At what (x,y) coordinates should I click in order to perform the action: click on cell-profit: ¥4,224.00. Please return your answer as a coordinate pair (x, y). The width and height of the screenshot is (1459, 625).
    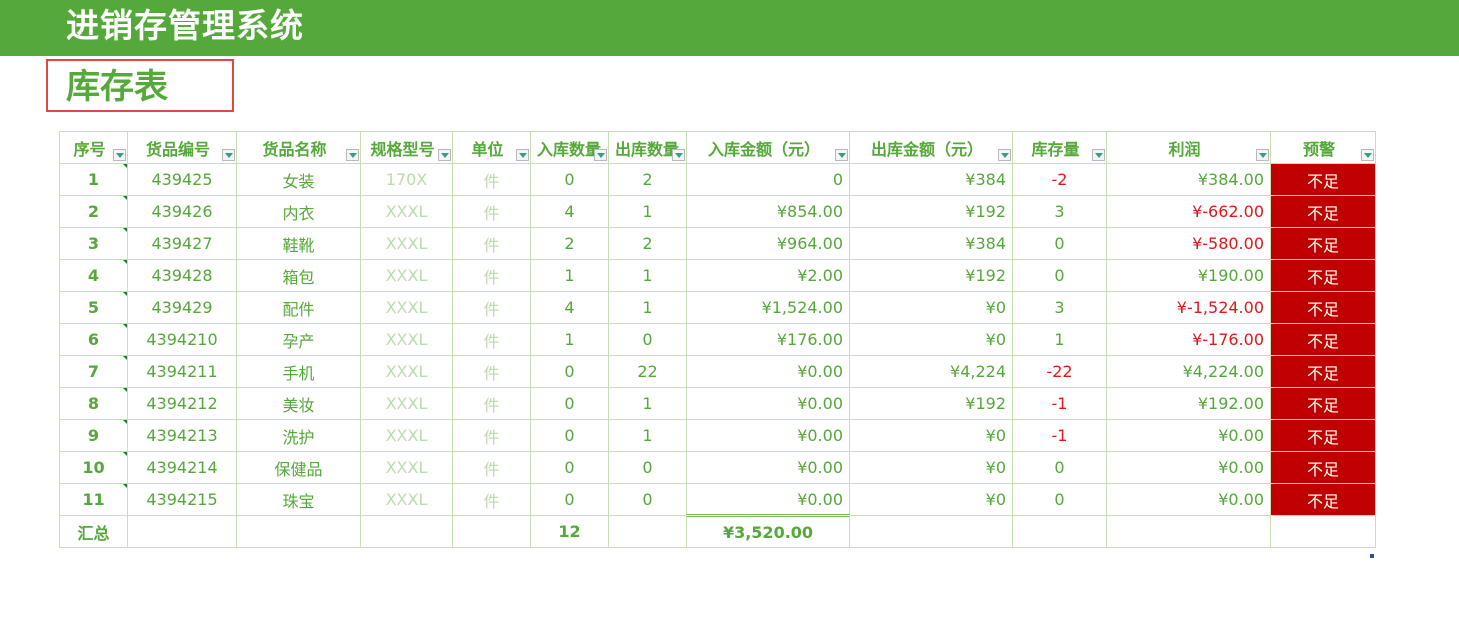
    Looking at the image, I should click on (1188, 371).